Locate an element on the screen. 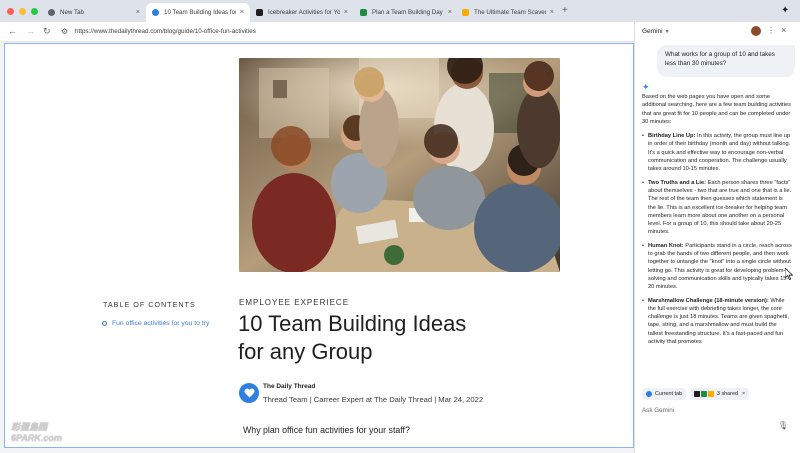 Image resolution: width=800 pixels, height=453 pixels. tab-title: Icebreaker Activities for Your is located at coordinates (304, 12).